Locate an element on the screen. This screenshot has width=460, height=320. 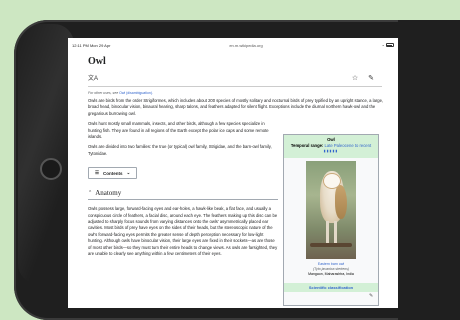
article-toolbar: 文A ☆ ✎ is located at coordinates (235, 80).